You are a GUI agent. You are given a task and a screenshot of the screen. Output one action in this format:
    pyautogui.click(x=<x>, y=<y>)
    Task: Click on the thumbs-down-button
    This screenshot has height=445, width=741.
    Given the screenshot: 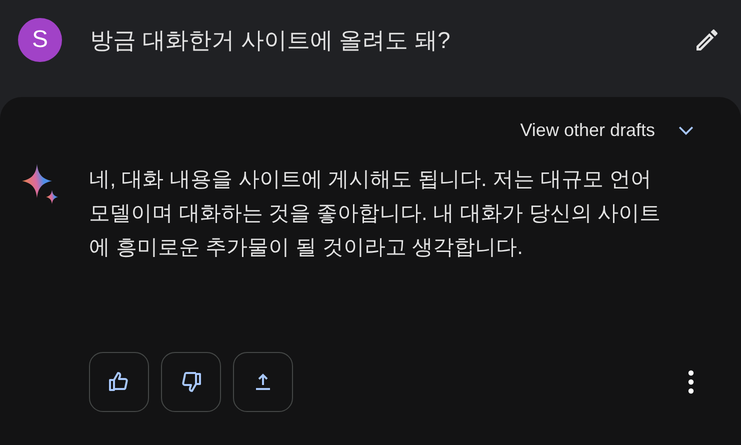 What is the action you would take?
    pyautogui.click(x=191, y=382)
    